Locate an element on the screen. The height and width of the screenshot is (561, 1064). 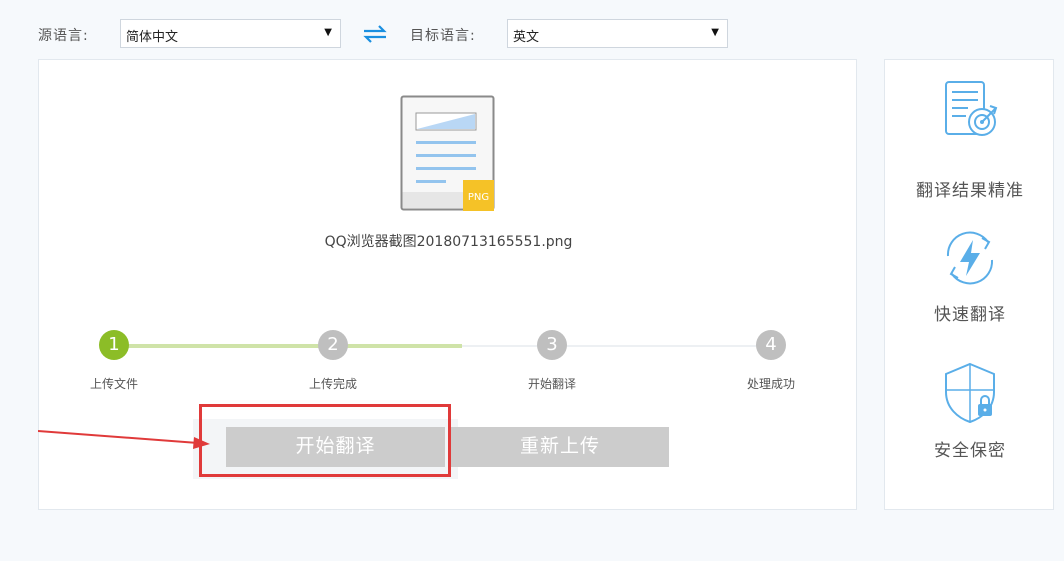
step-3-label: 开始翻译 is located at coordinates (551, 384).